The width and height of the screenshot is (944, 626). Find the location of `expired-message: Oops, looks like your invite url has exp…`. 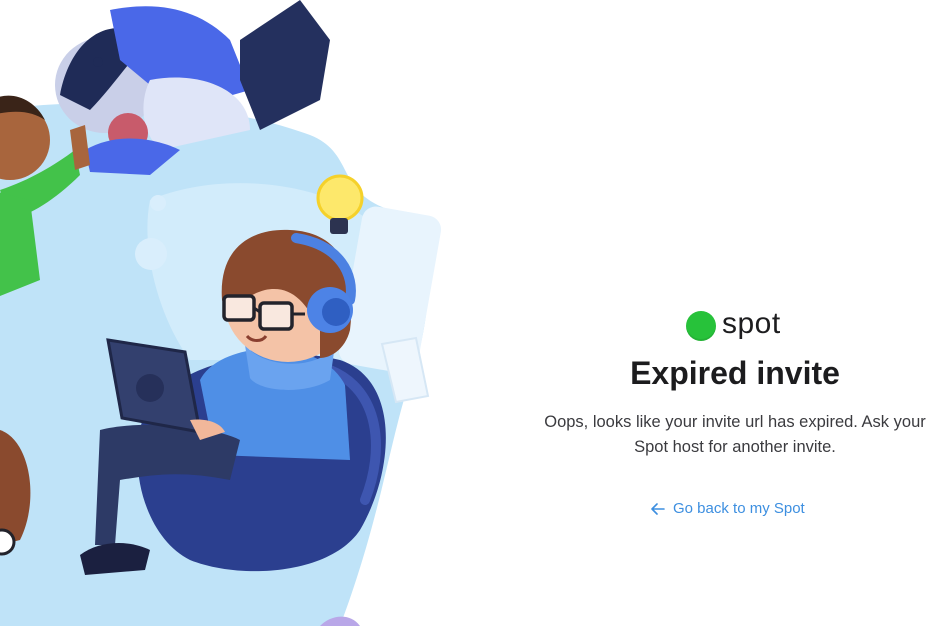

expired-message: Oops, looks like your invite url has exp… is located at coordinates (735, 434).